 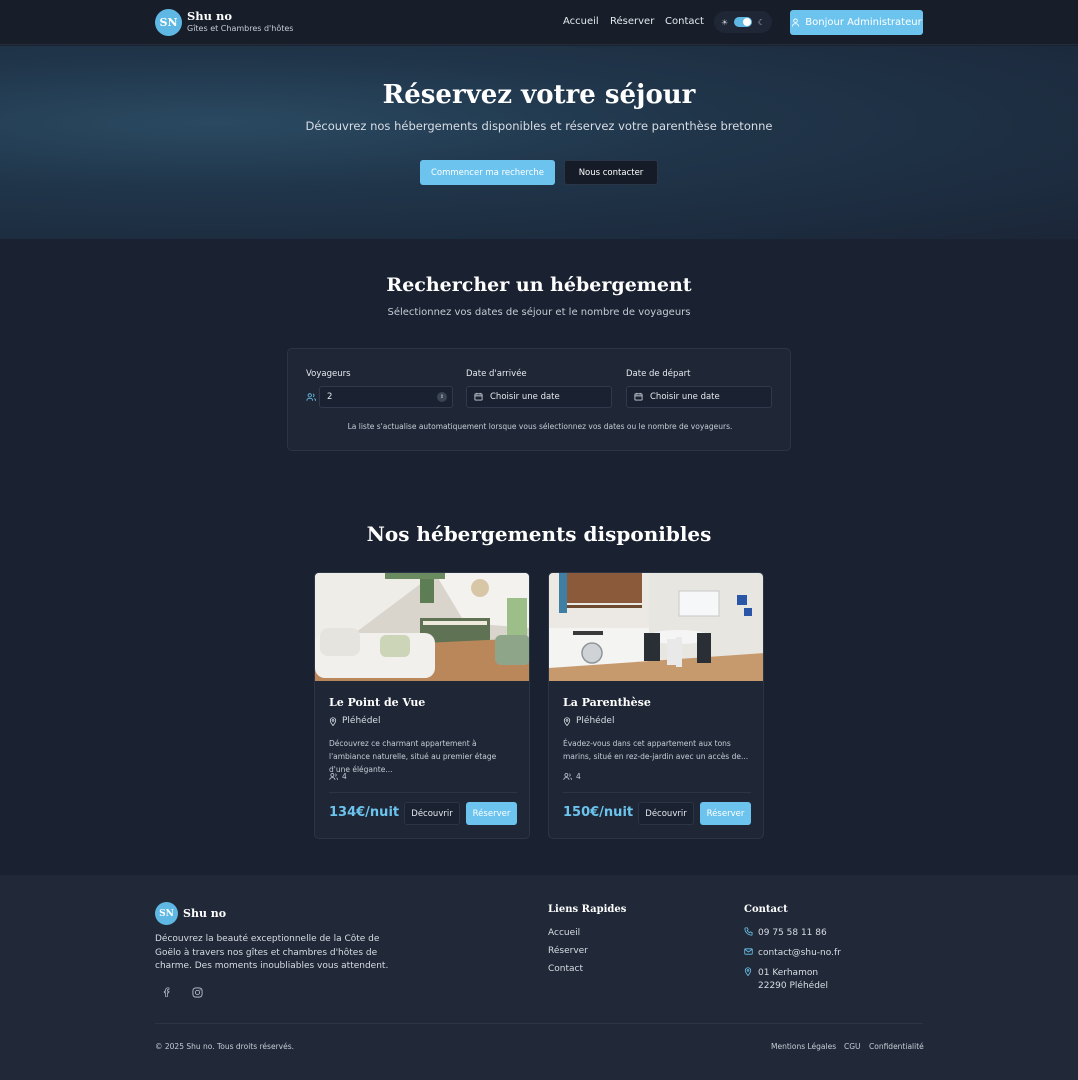 I want to click on site-logo: SN Shu no Gîtes et Chambres d'hôtes, so click(x=224, y=22).